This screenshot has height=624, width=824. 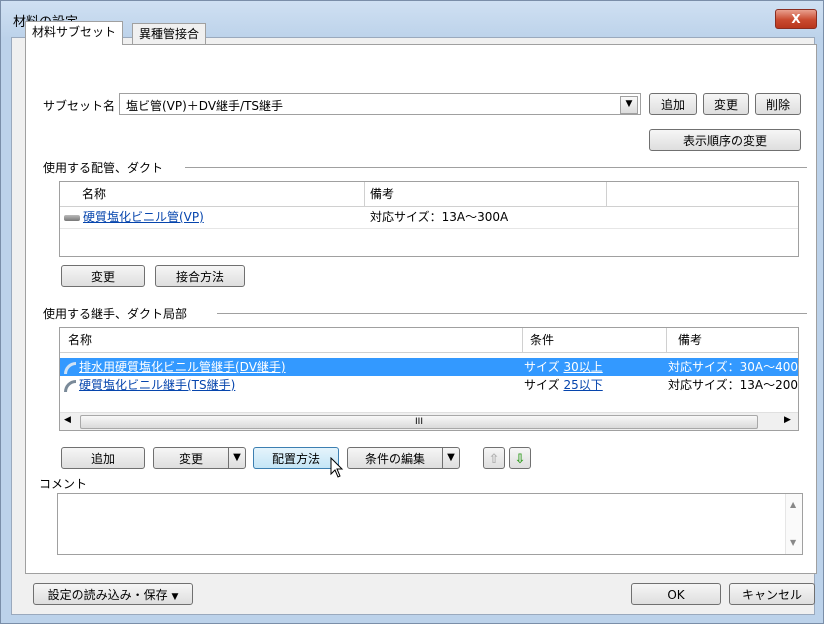 I want to click on cursor-pointer-icon, so click(x=337, y=467).